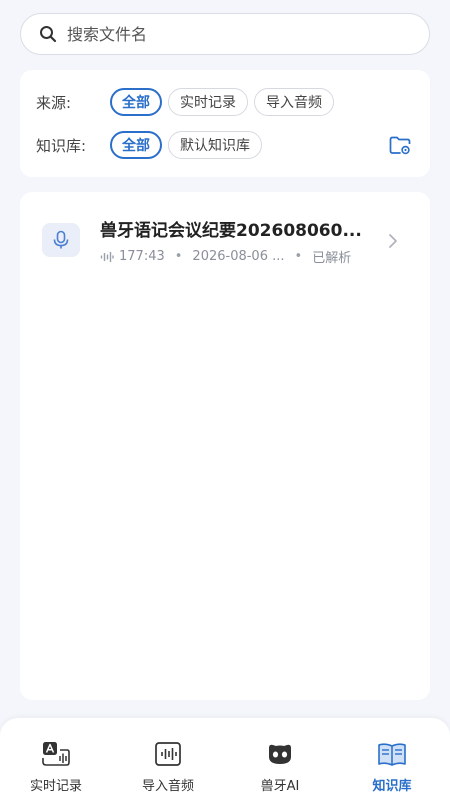 This screenshot has height=800, width=450. I want to click on chevron-right-icon, so click(393, 241).